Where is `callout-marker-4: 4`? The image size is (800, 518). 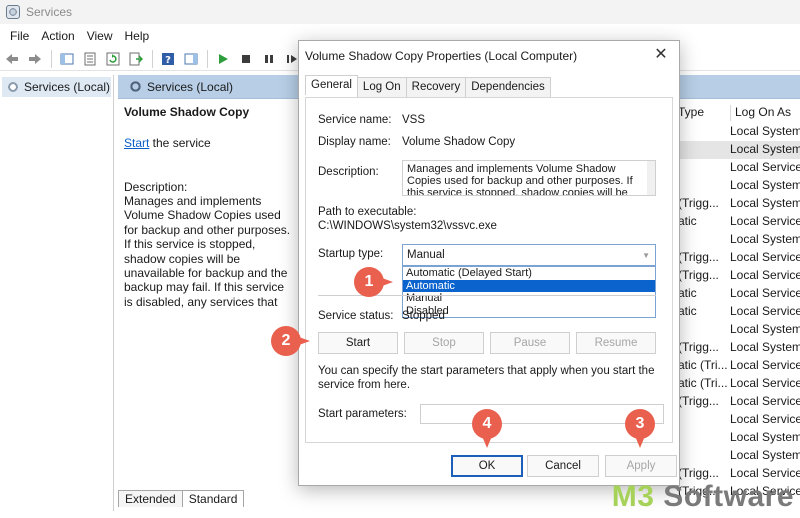
callout-marker-4: 4 is located at coordinates (487, 428).